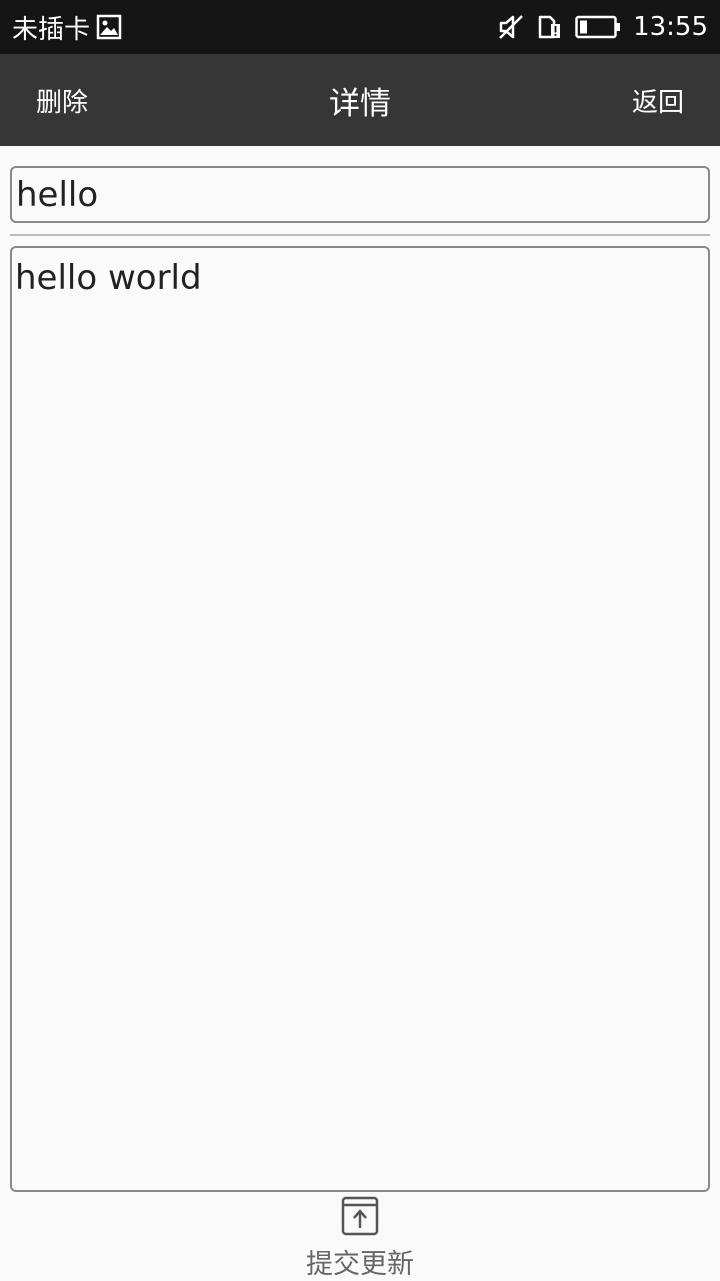 The image size is (720, 1281). I want to click on image-icon, so click(109, 27).